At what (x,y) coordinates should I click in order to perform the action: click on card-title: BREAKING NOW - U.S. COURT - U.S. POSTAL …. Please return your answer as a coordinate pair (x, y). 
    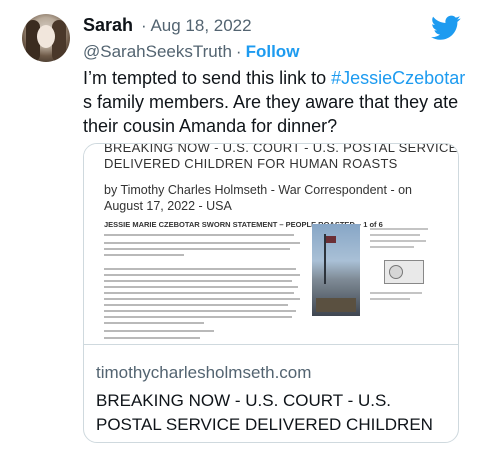
    Looking at the image, I should click on (273, 415).